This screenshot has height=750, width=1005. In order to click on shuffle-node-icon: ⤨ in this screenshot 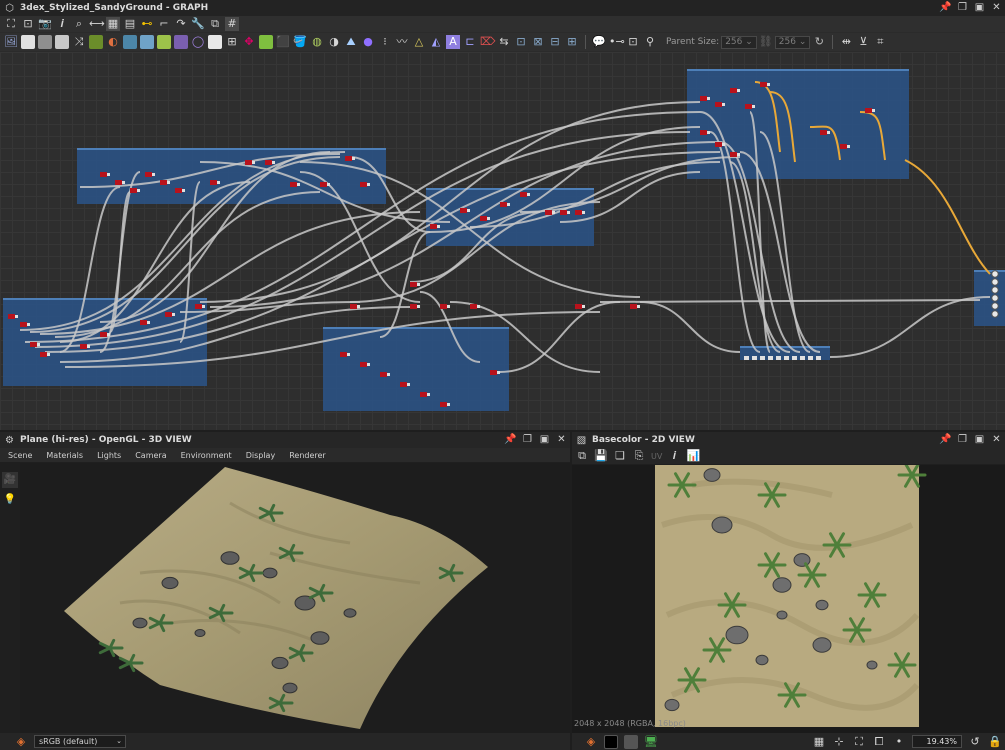, I will do `click(79, 42)`.